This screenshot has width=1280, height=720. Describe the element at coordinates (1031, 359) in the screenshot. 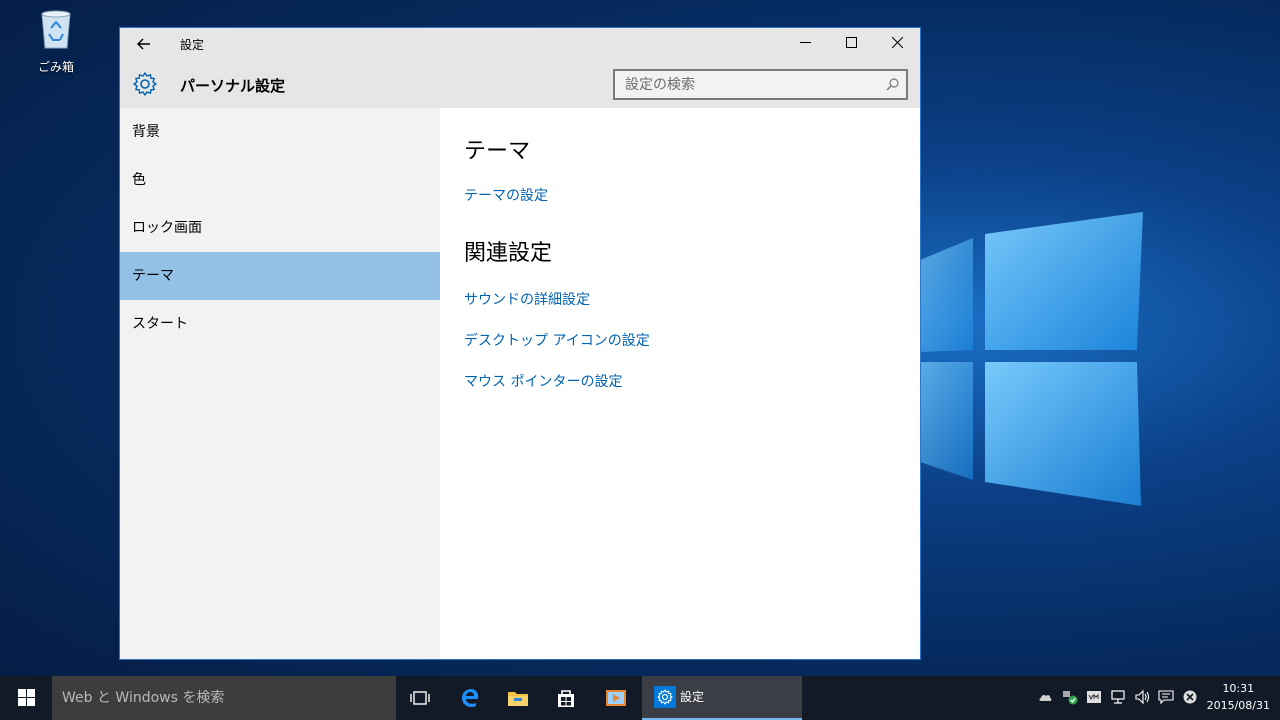

I see `windows-wallpaper-logo` at that location.